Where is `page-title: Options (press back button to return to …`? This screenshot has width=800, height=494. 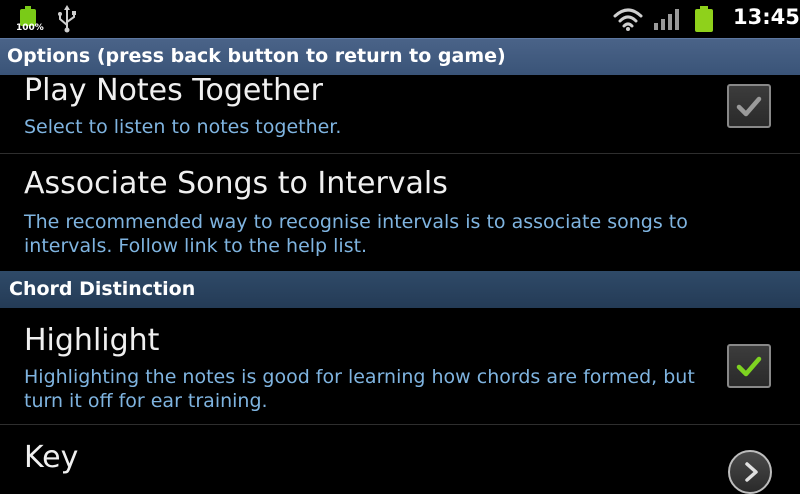 page-title: Options (press back button to return to … is located at coordinates (256, 56).